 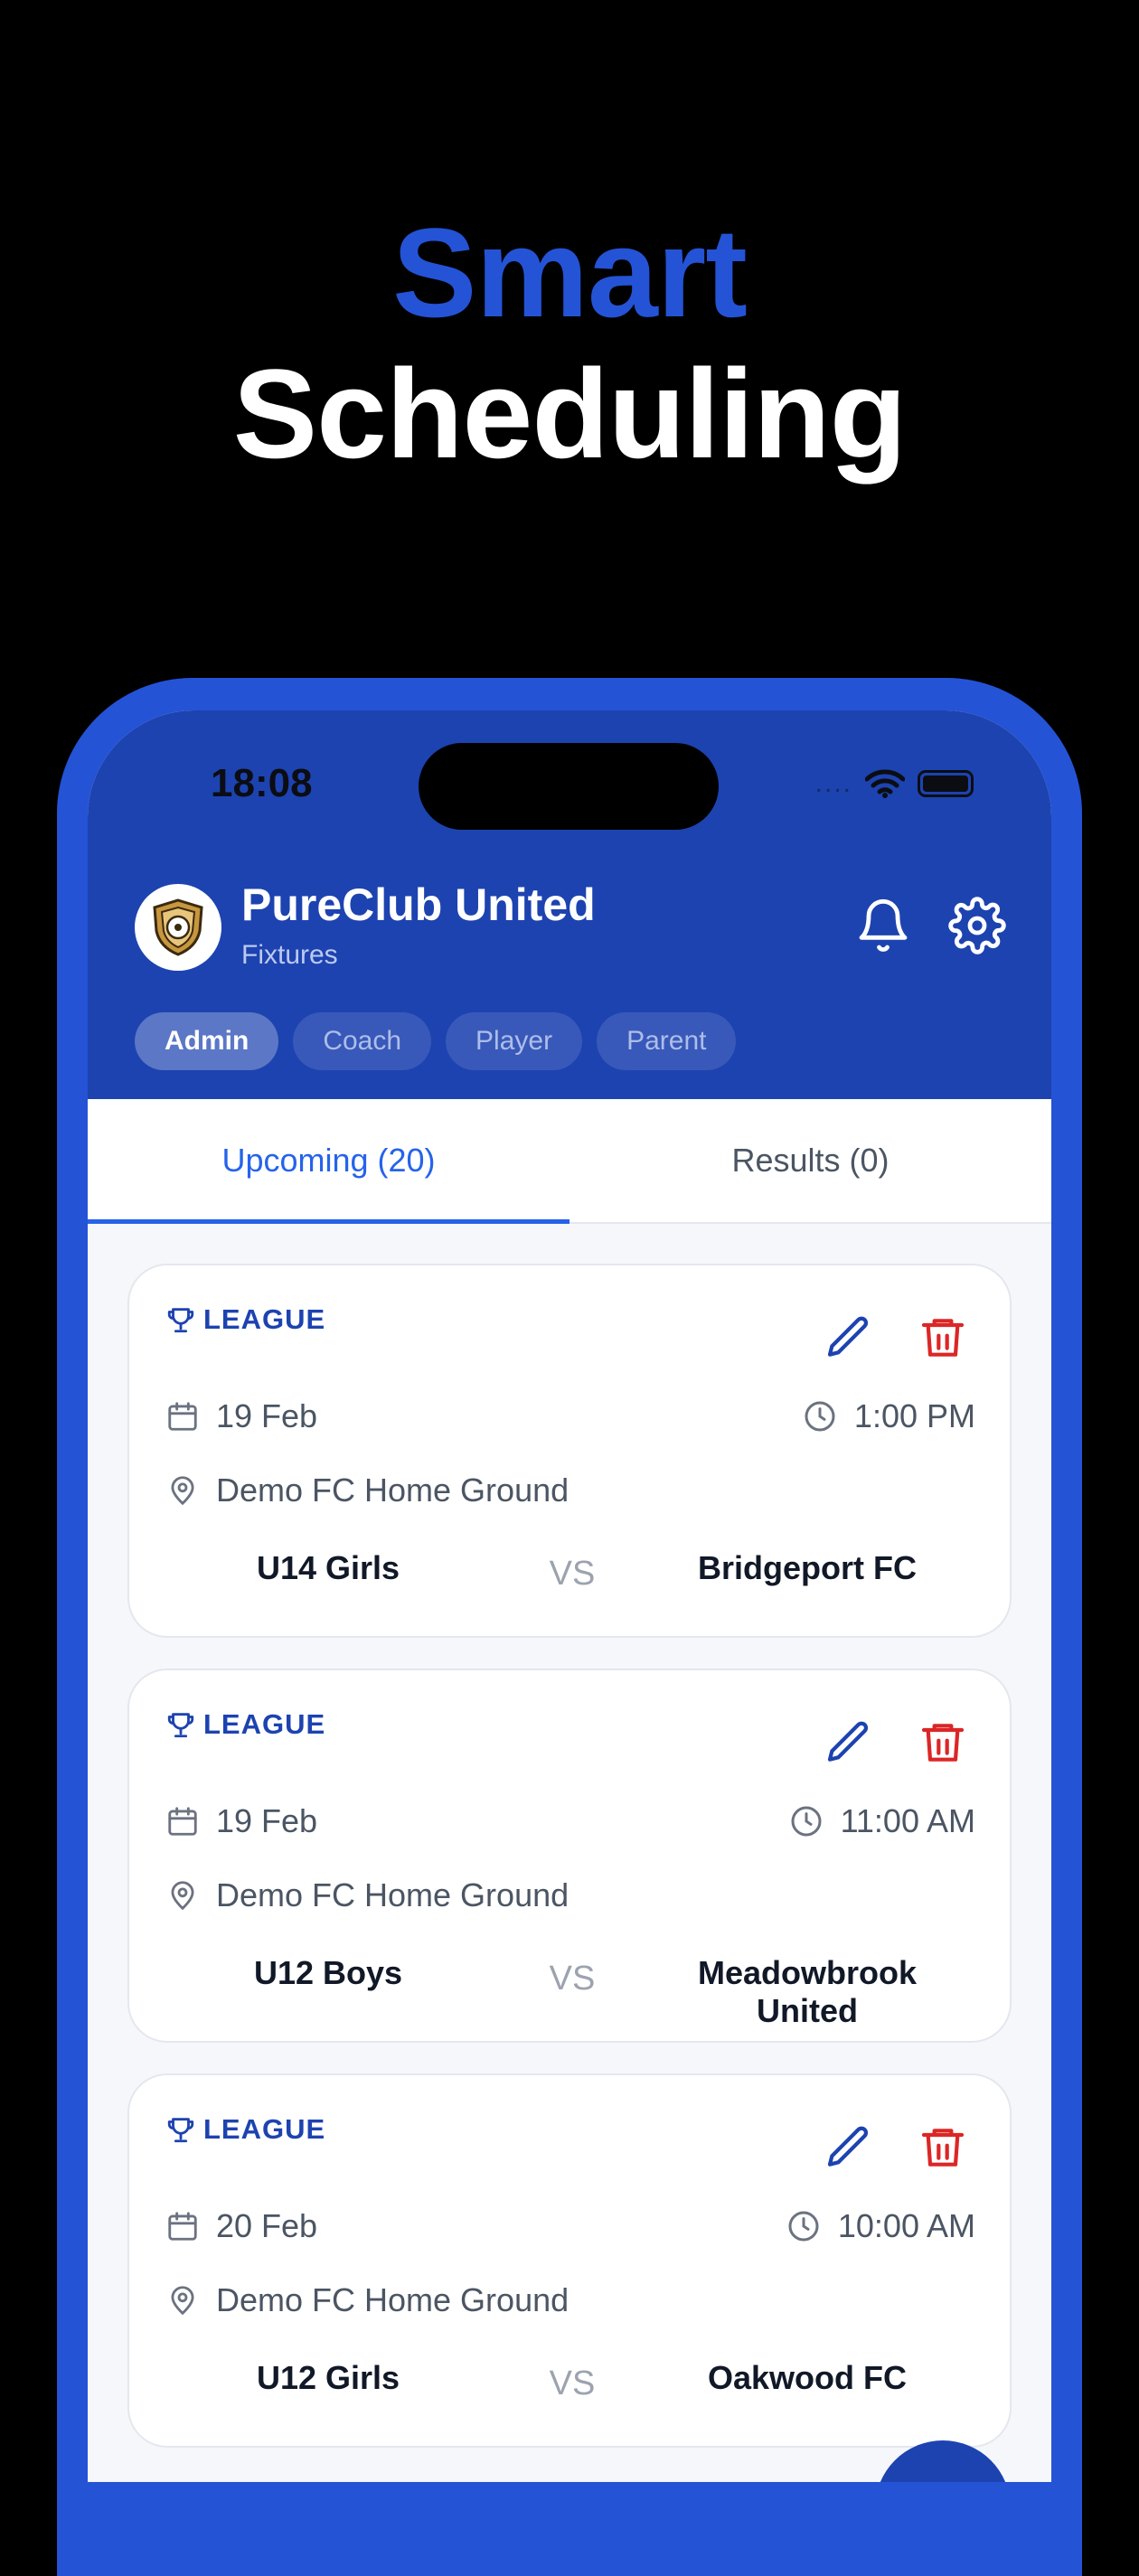 I want to click on club-name: PureClub United, so click(x=418, y=905).